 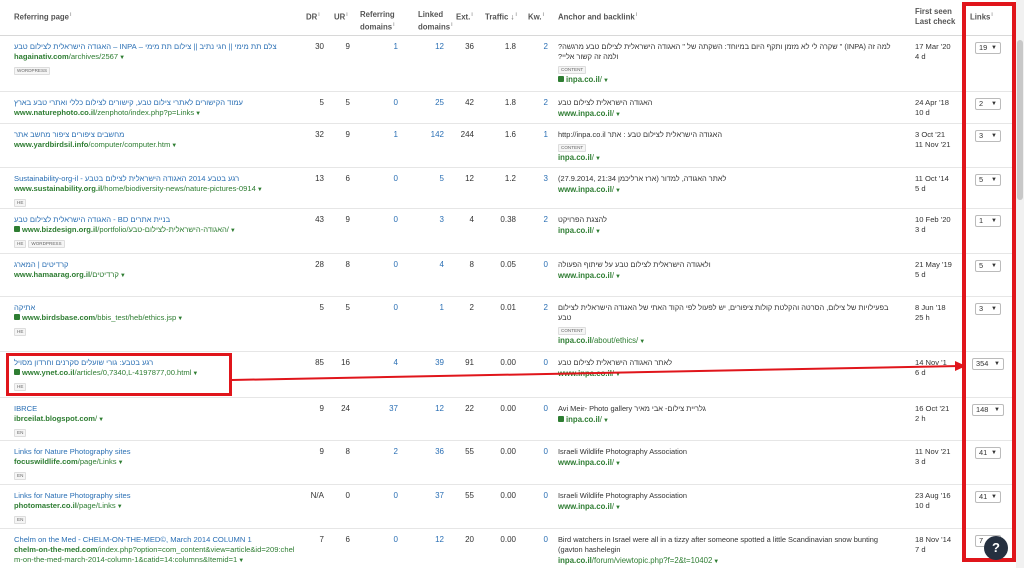 What do you see at coordinates (431, 47) in the screenshot?
I see `linked-domains-value: 12` at bounding box center [431, 47].